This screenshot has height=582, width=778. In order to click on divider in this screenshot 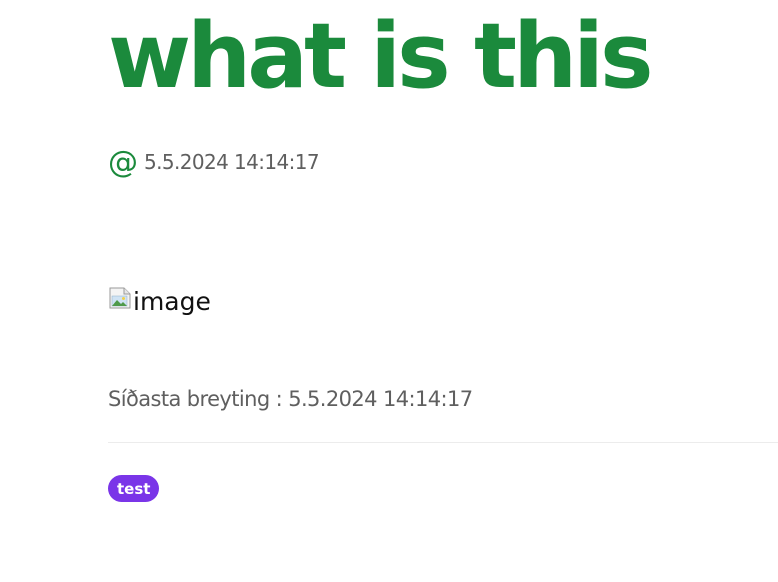, I will do `click(443, 442)`.